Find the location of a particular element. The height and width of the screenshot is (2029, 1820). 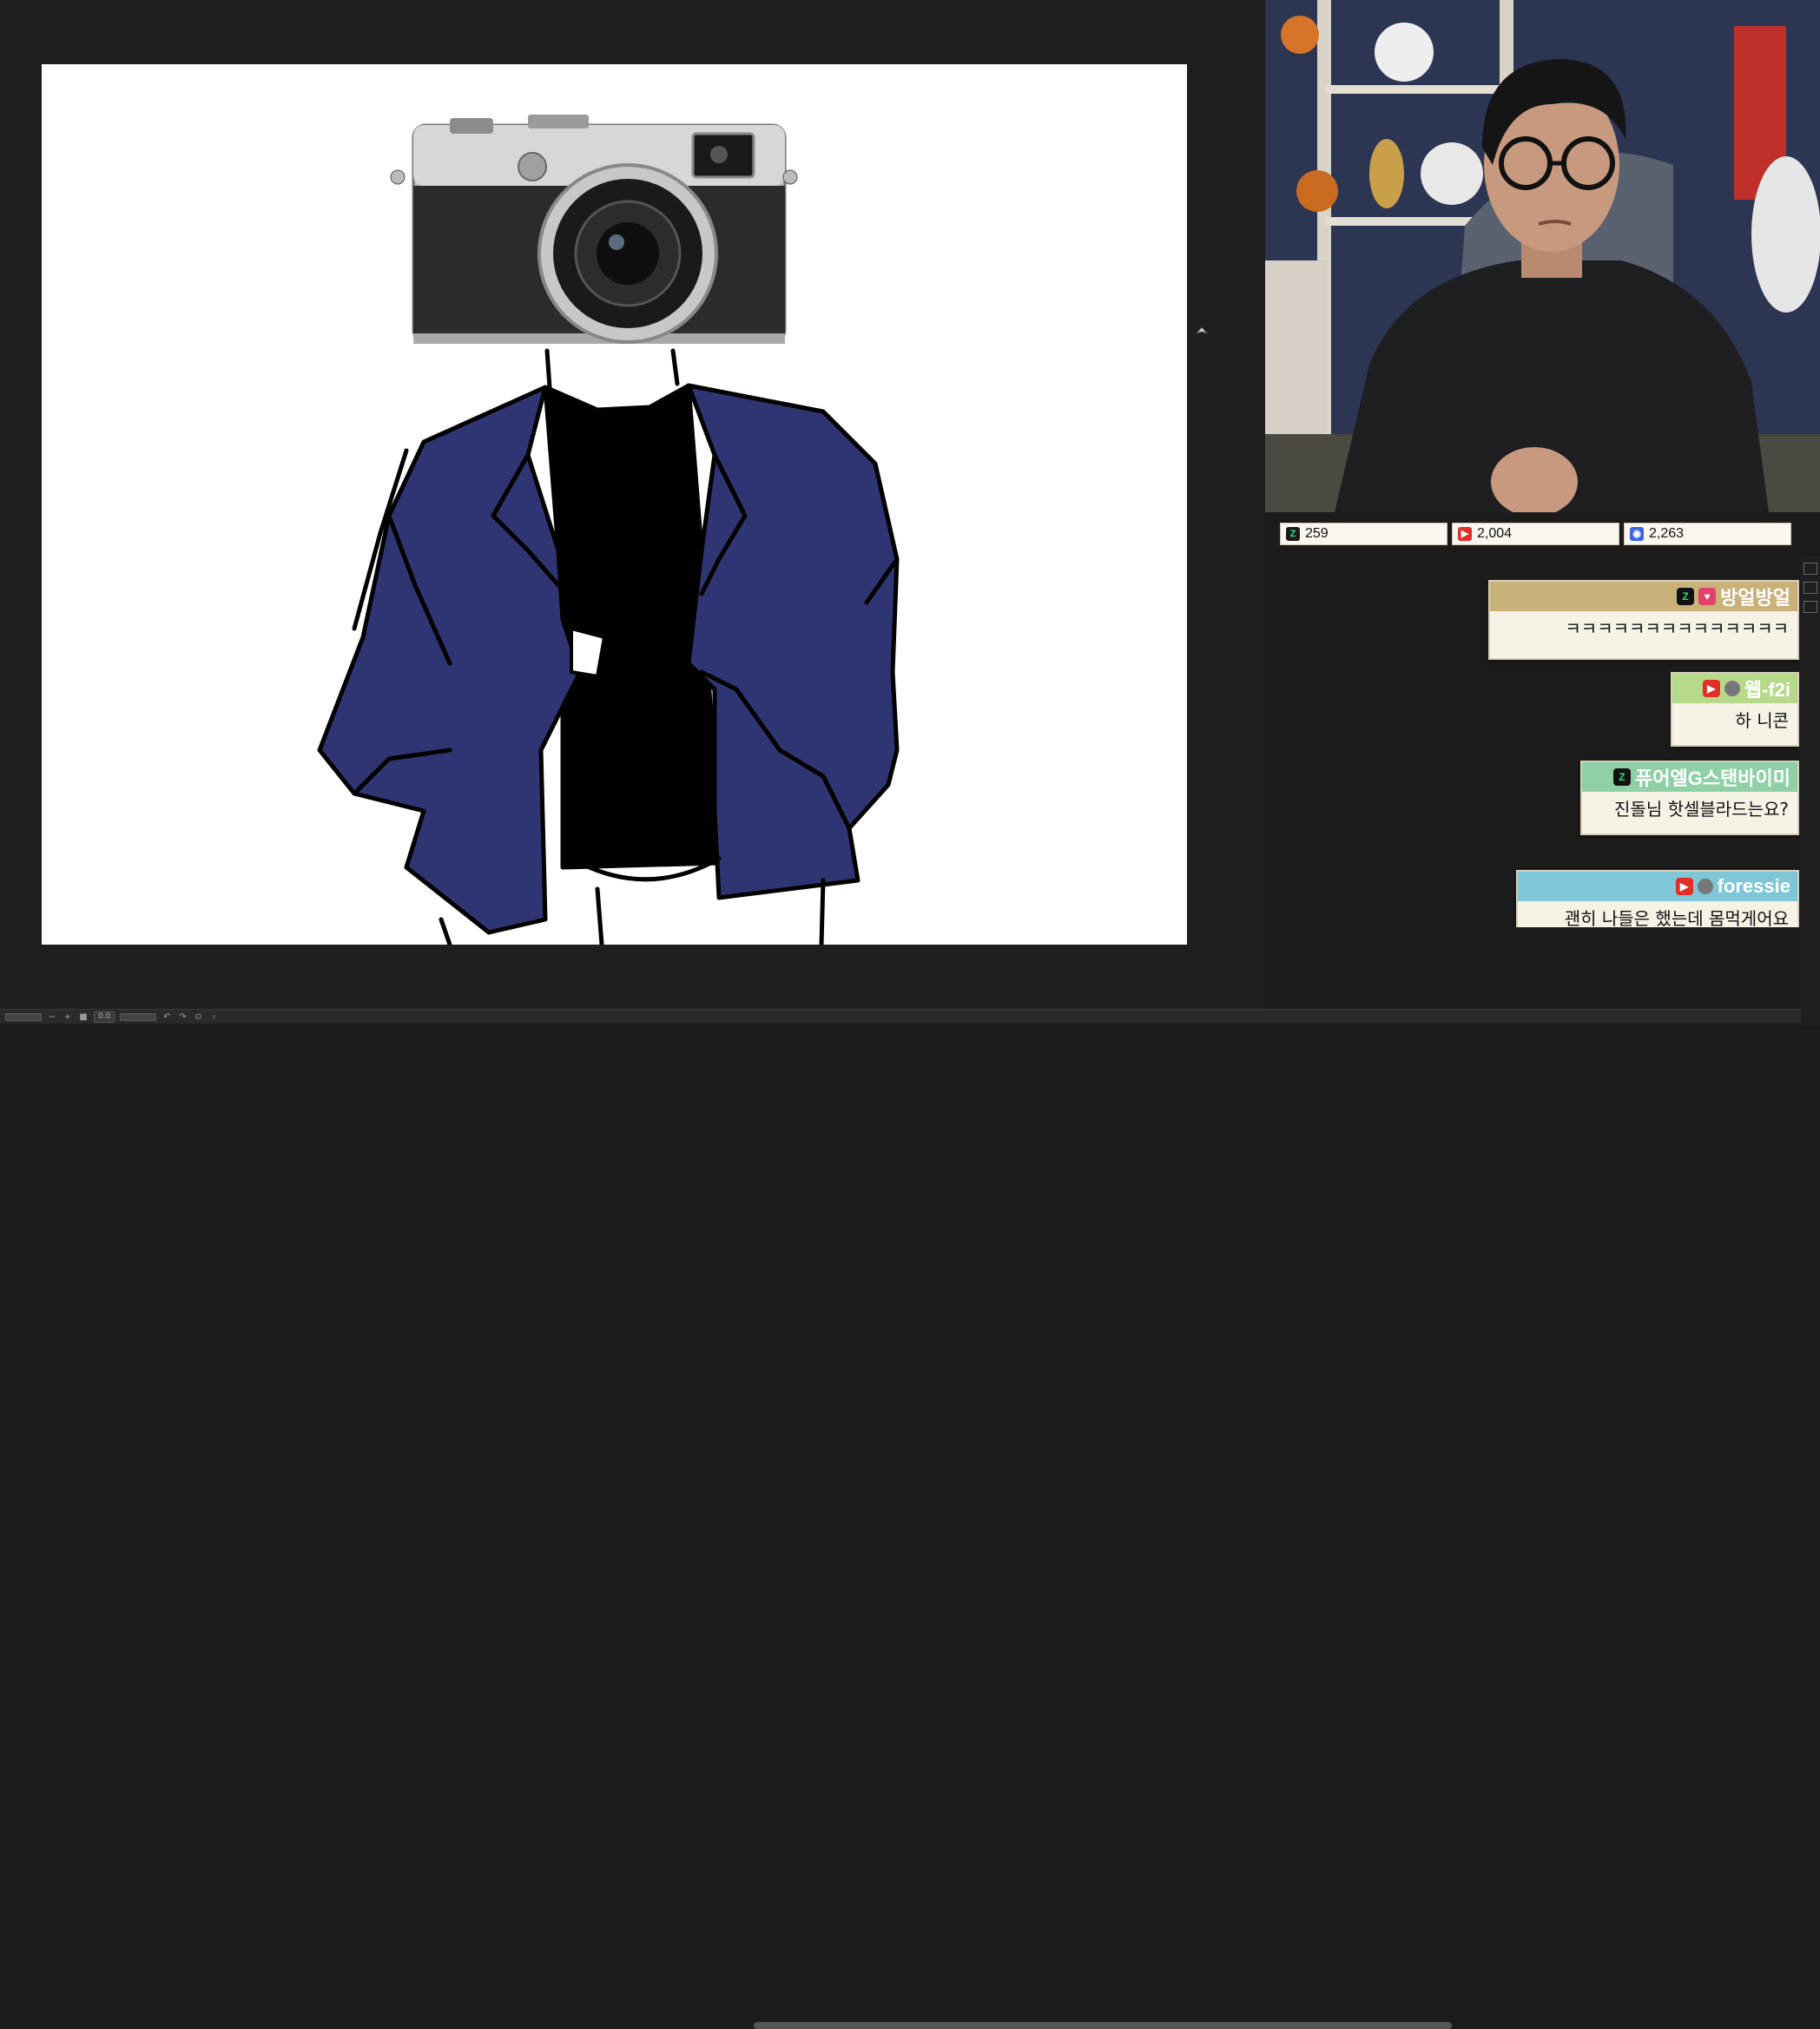

counter-soop: ◉ 2,263 is located at coordinates (1707, 534).